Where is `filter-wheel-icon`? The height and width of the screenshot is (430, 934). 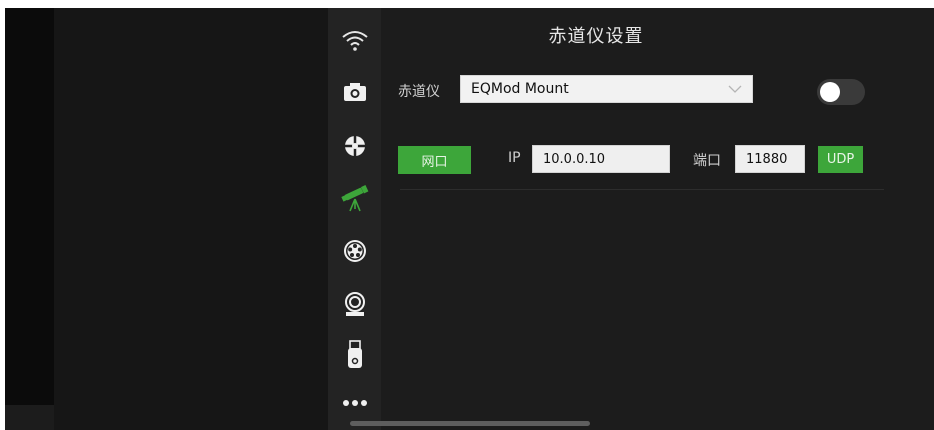 filter-wheel-icon is located at coordinates (354, 251).